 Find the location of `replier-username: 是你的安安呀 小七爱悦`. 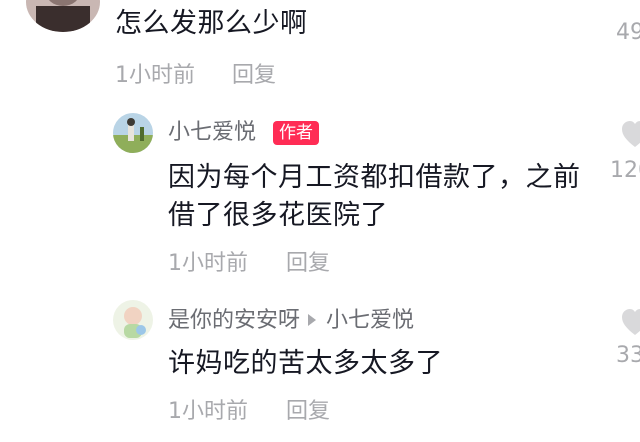

replier-username: 是你的安安呀 小七爱悦 is located at coordinates (291, 321).